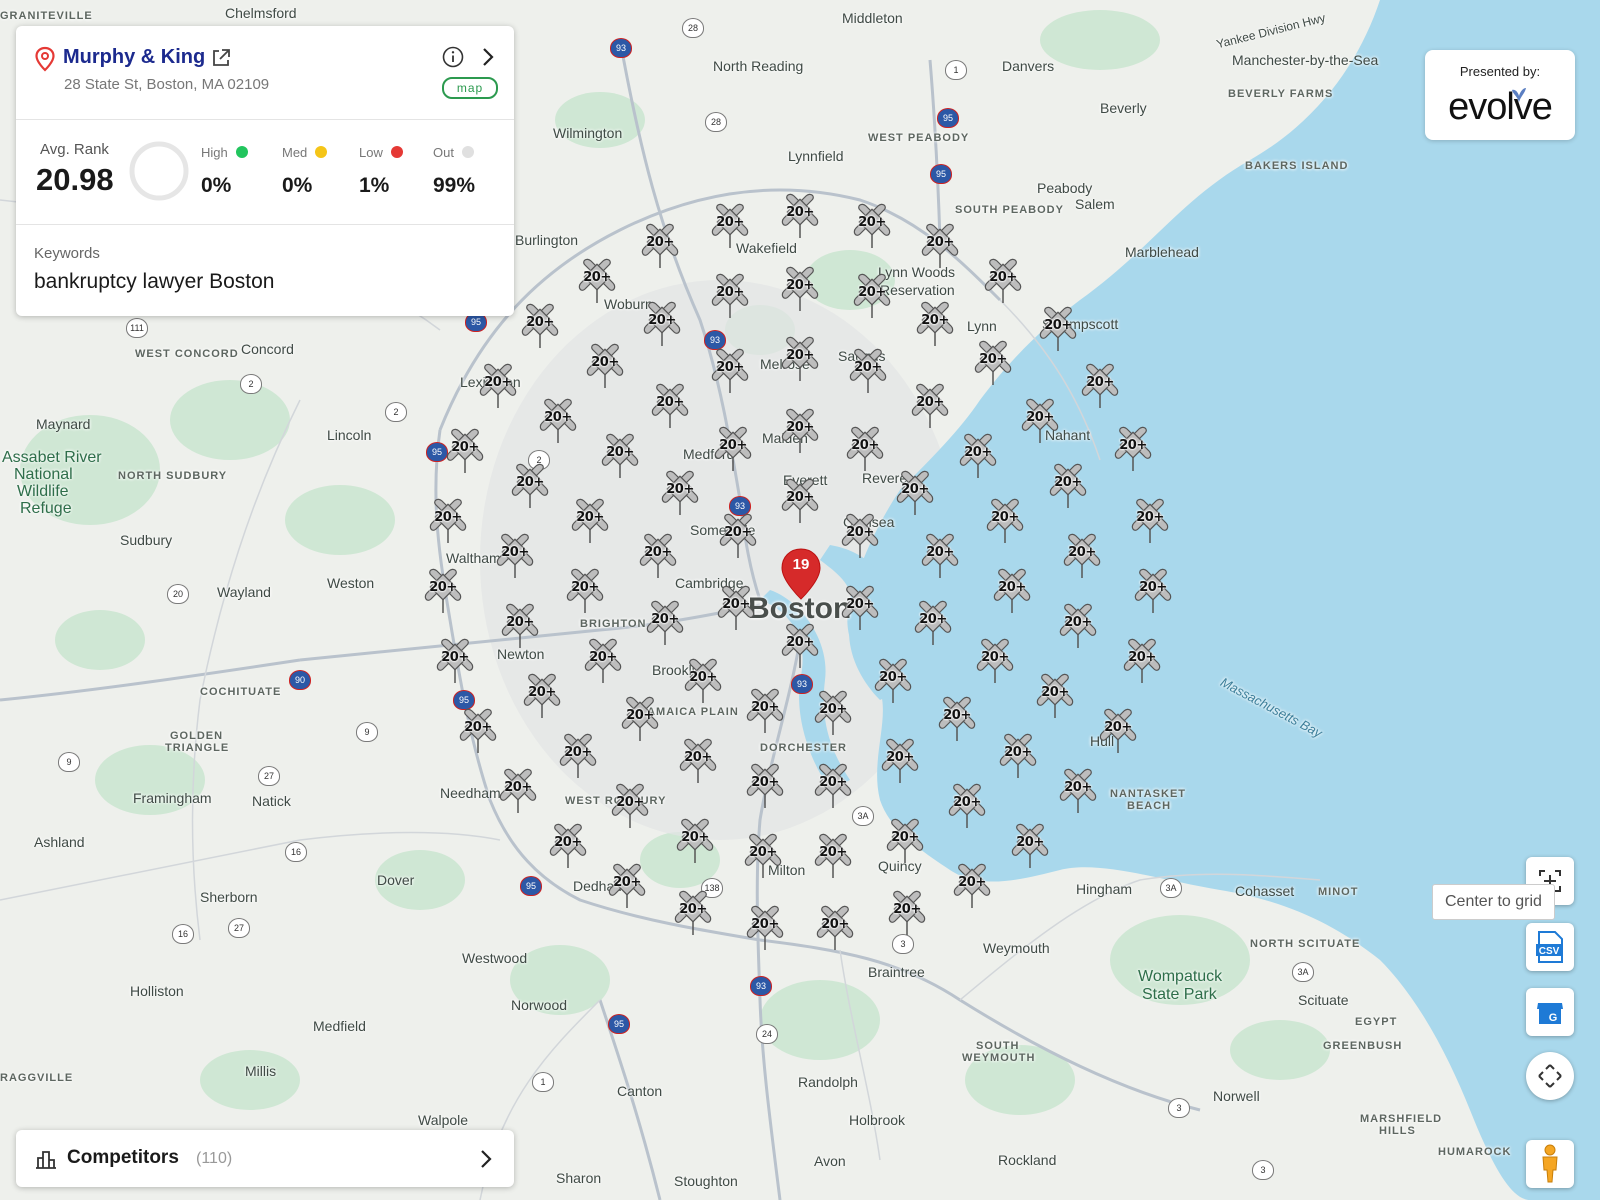  I want to click on competitors-bar: Competitors (110), so click(265, 1158).